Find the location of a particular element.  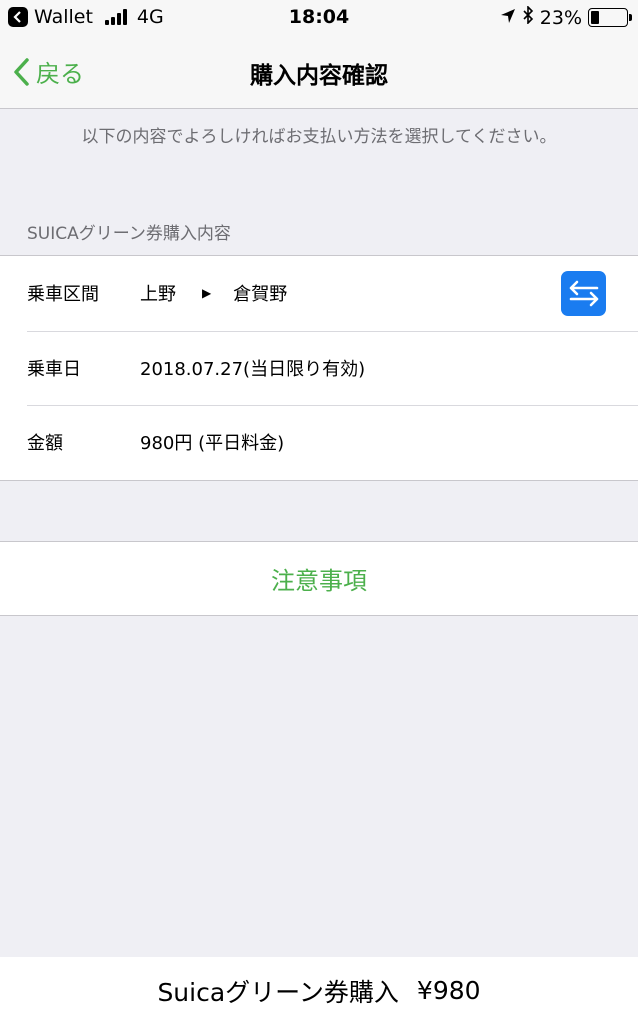

swap-arrows-icon is located at coordinates (583, 293).